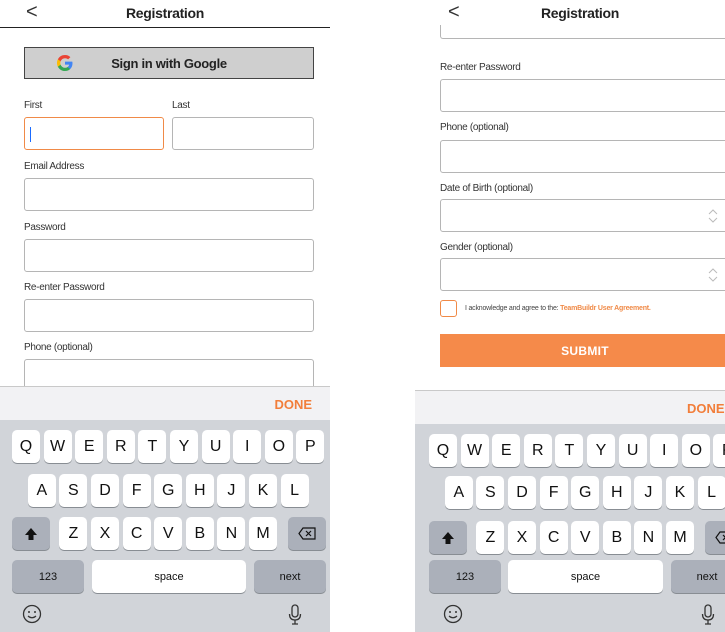 This screenshot has height=632, width=725. What do you see at coordinates (181, 105) in the screenshot?
I see `last-name-label: Last` at bounding box center [181, 105].